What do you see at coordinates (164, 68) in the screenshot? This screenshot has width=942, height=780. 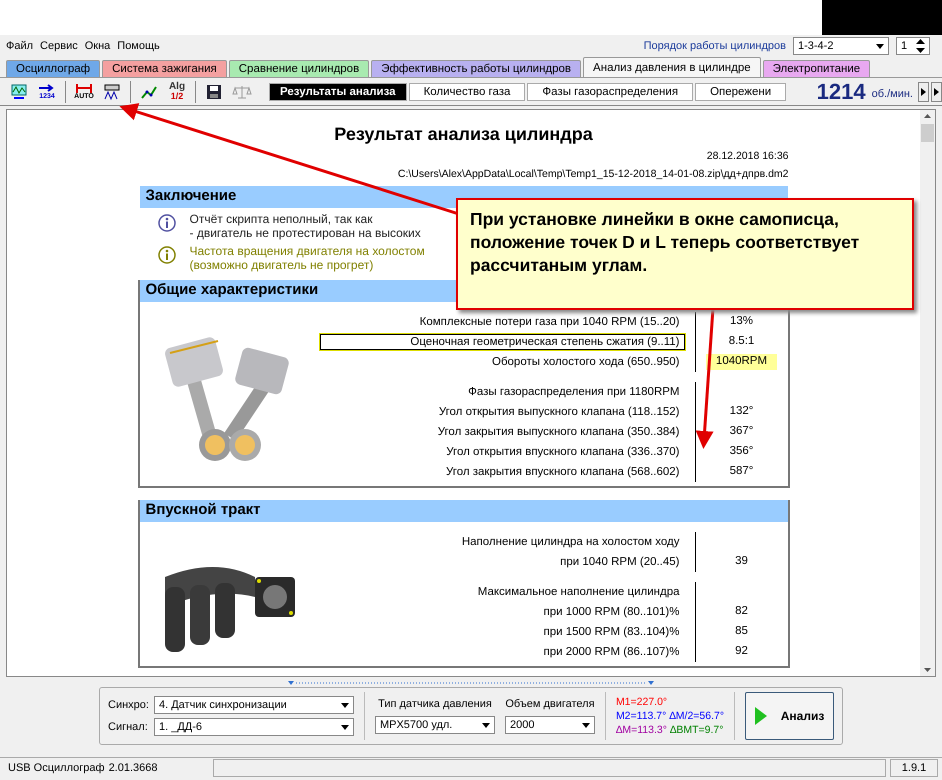 I see `tab: Система зажигания` at bounding box center [164, 68].